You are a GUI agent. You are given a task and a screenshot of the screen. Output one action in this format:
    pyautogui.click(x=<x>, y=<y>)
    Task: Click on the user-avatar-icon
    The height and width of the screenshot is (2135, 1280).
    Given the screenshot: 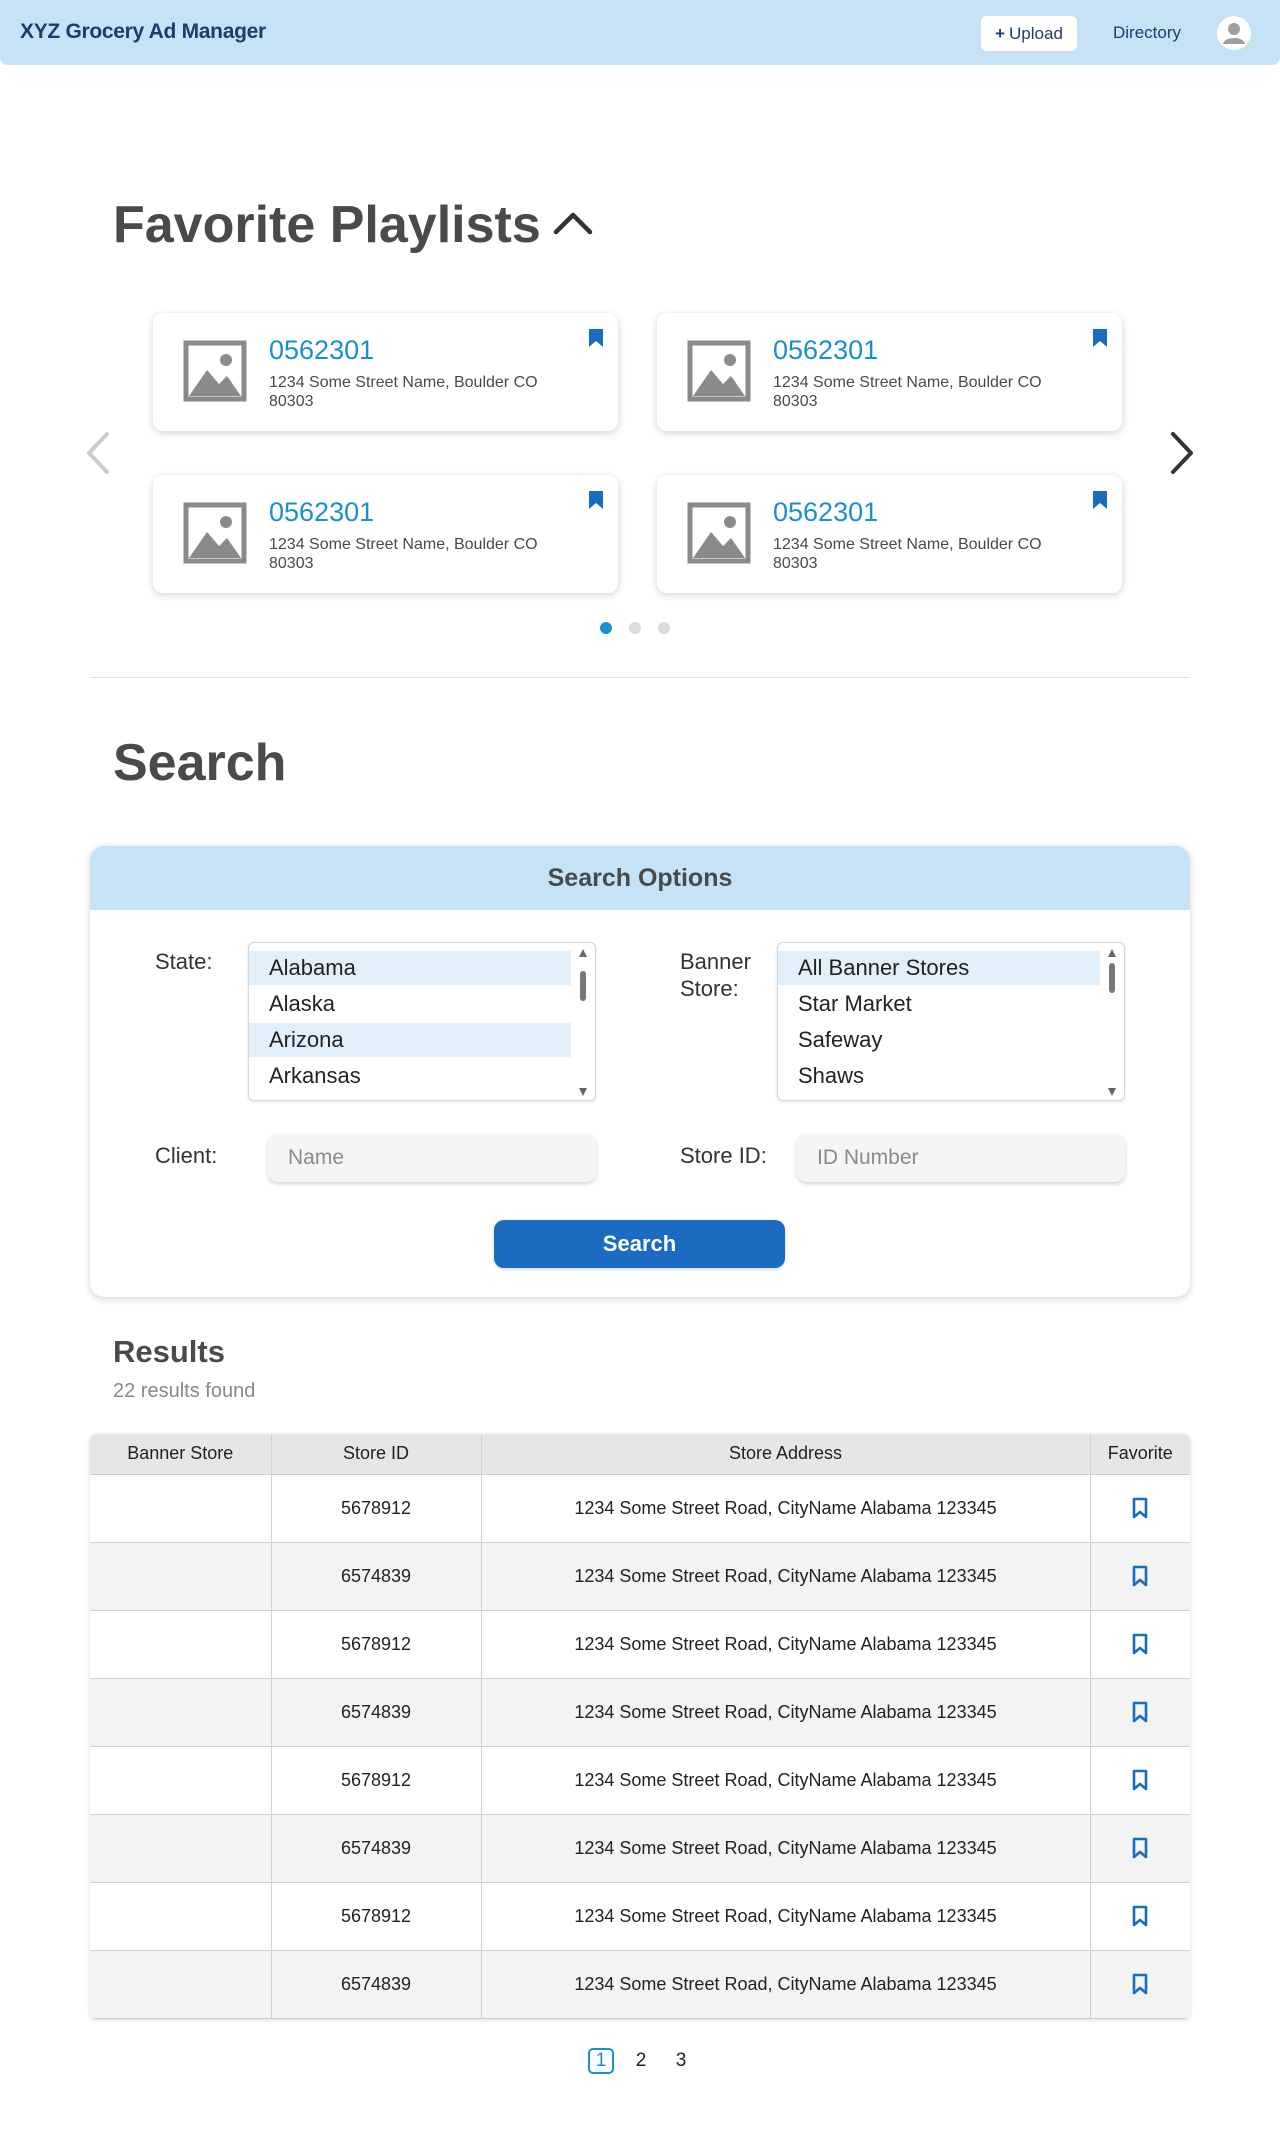 What is the action you would take?
    pyautogui.click(x=1234, y=33)
    